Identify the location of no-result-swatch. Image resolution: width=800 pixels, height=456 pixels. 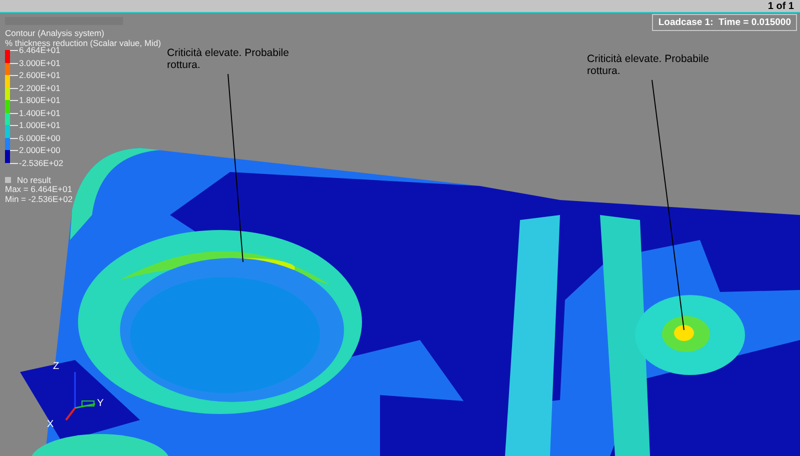
(8, 180).